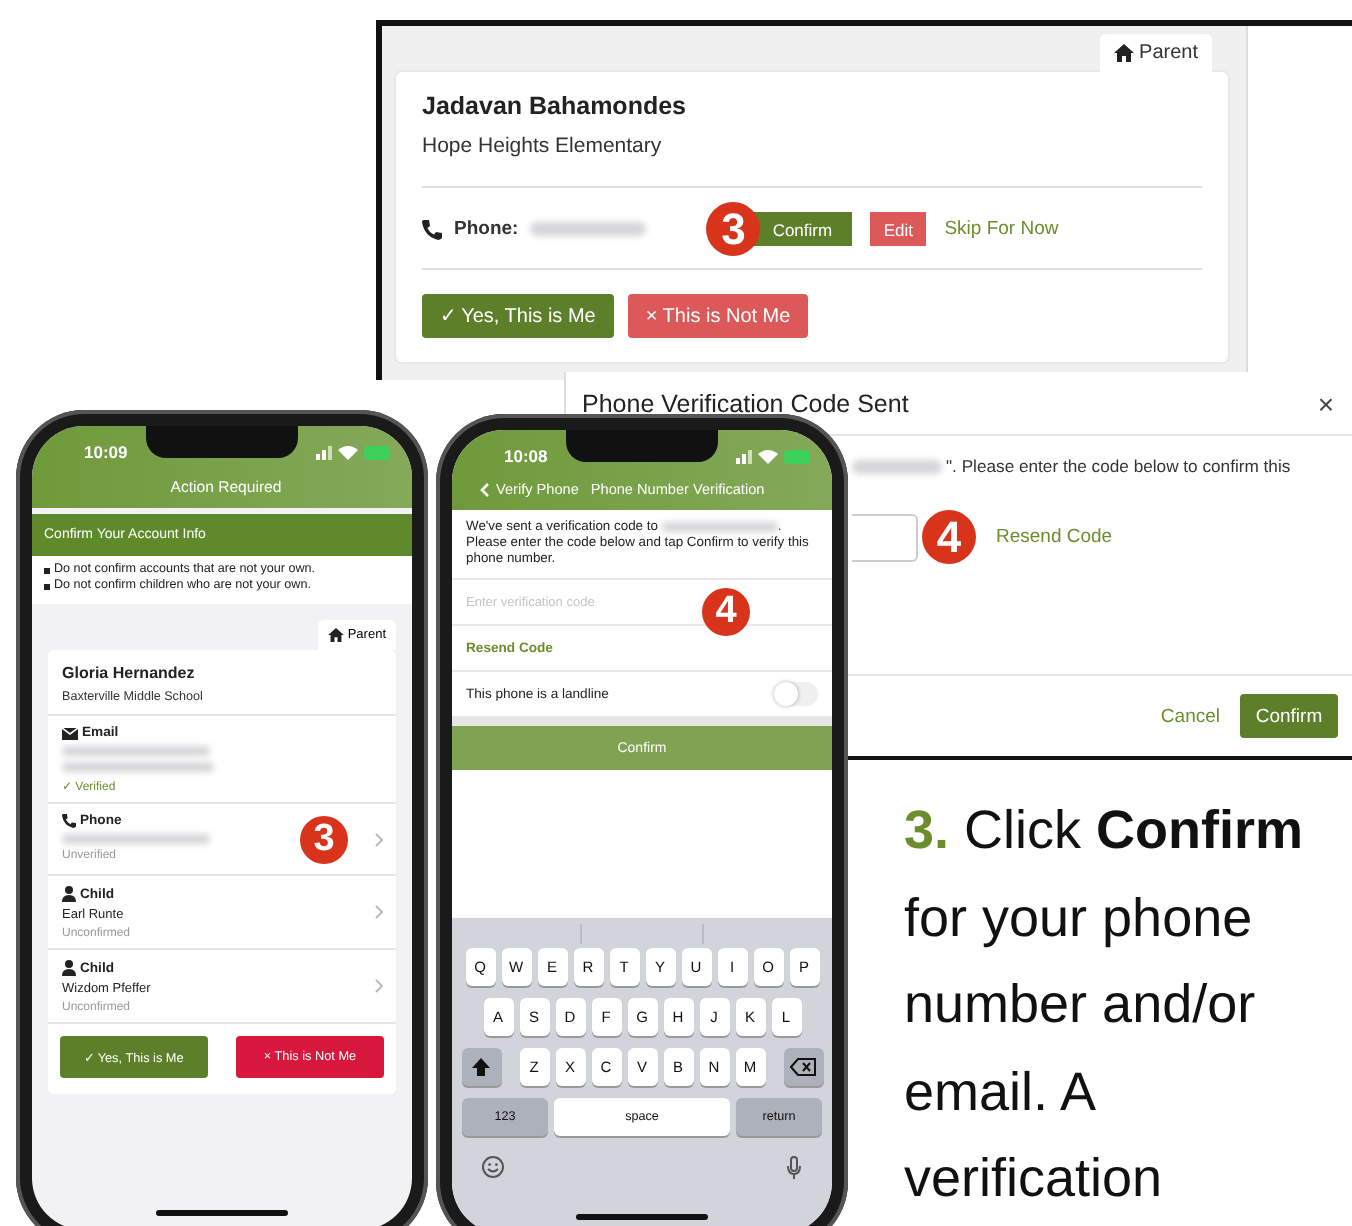  What do you see at coordinates (796, 694) in the screenshot?
I see `landline-toggle` at bounding box center [796, 694].